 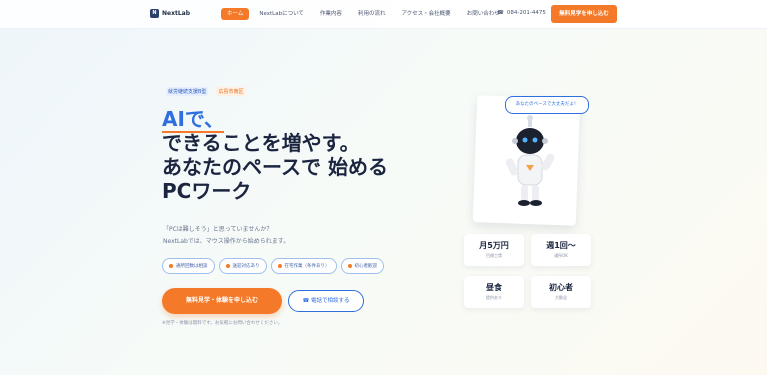 I want to click on stat-card-beginner: 初心者 大歓迎, so click(x=561, y=292).